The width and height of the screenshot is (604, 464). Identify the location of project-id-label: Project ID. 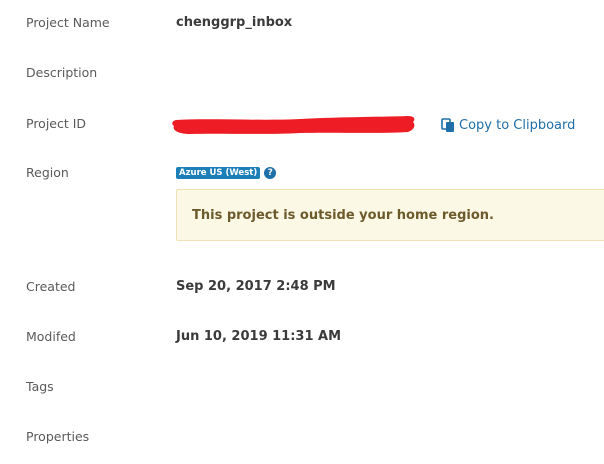
(56, 123).